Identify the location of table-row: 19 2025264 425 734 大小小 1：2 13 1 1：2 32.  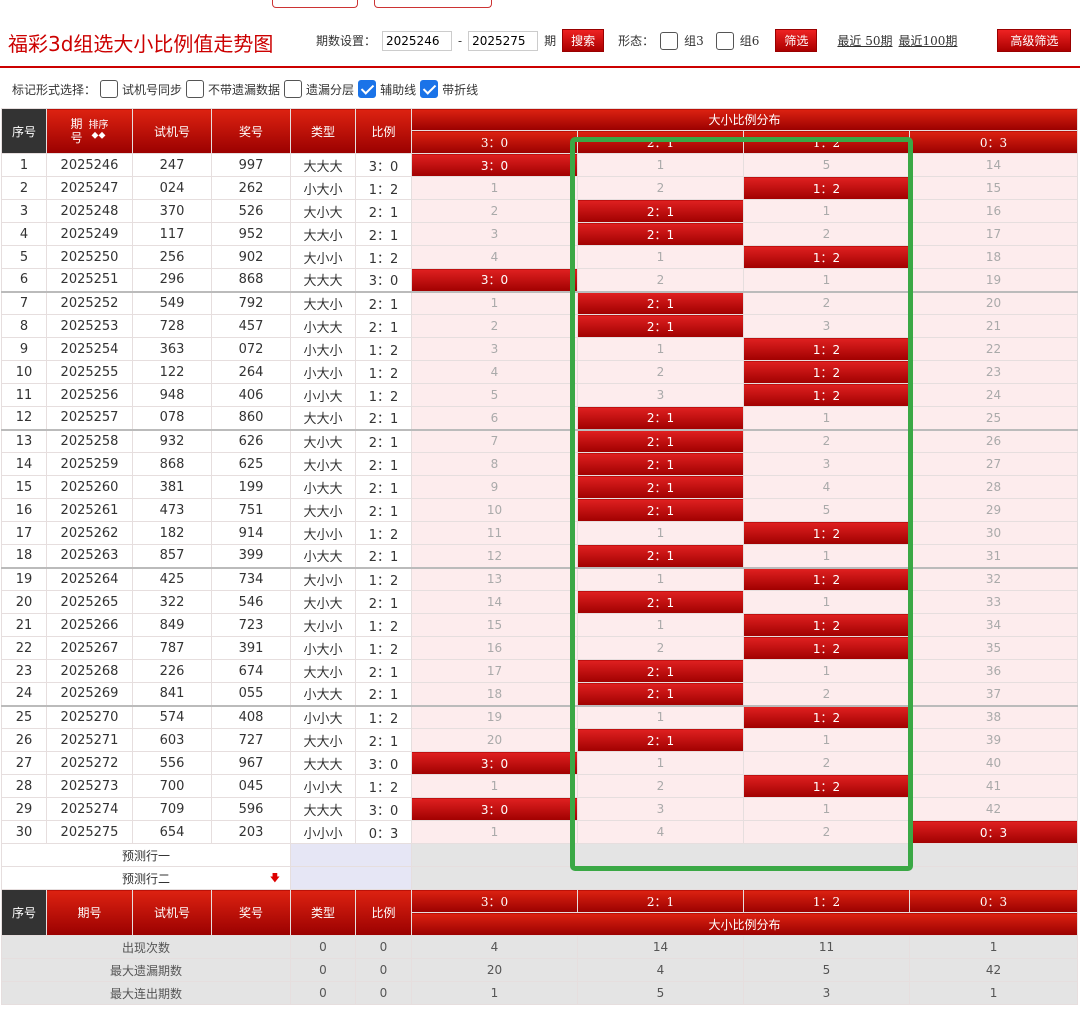
(540, 579).